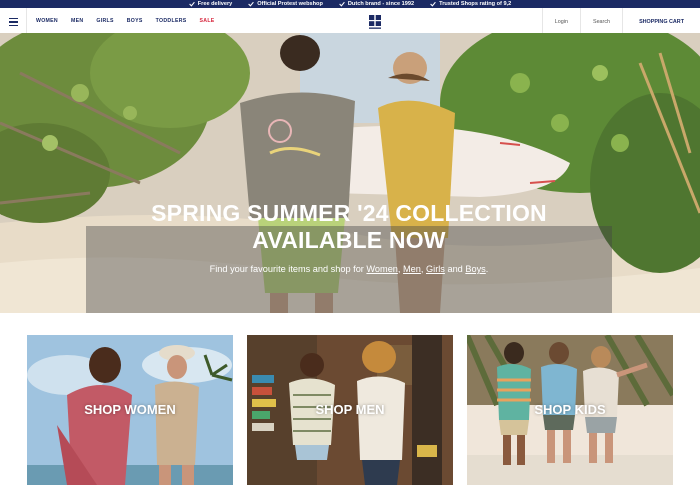 This screenshot has height=495, width=700. I want to click on usp-item: Free delivery, so click(210, 4).